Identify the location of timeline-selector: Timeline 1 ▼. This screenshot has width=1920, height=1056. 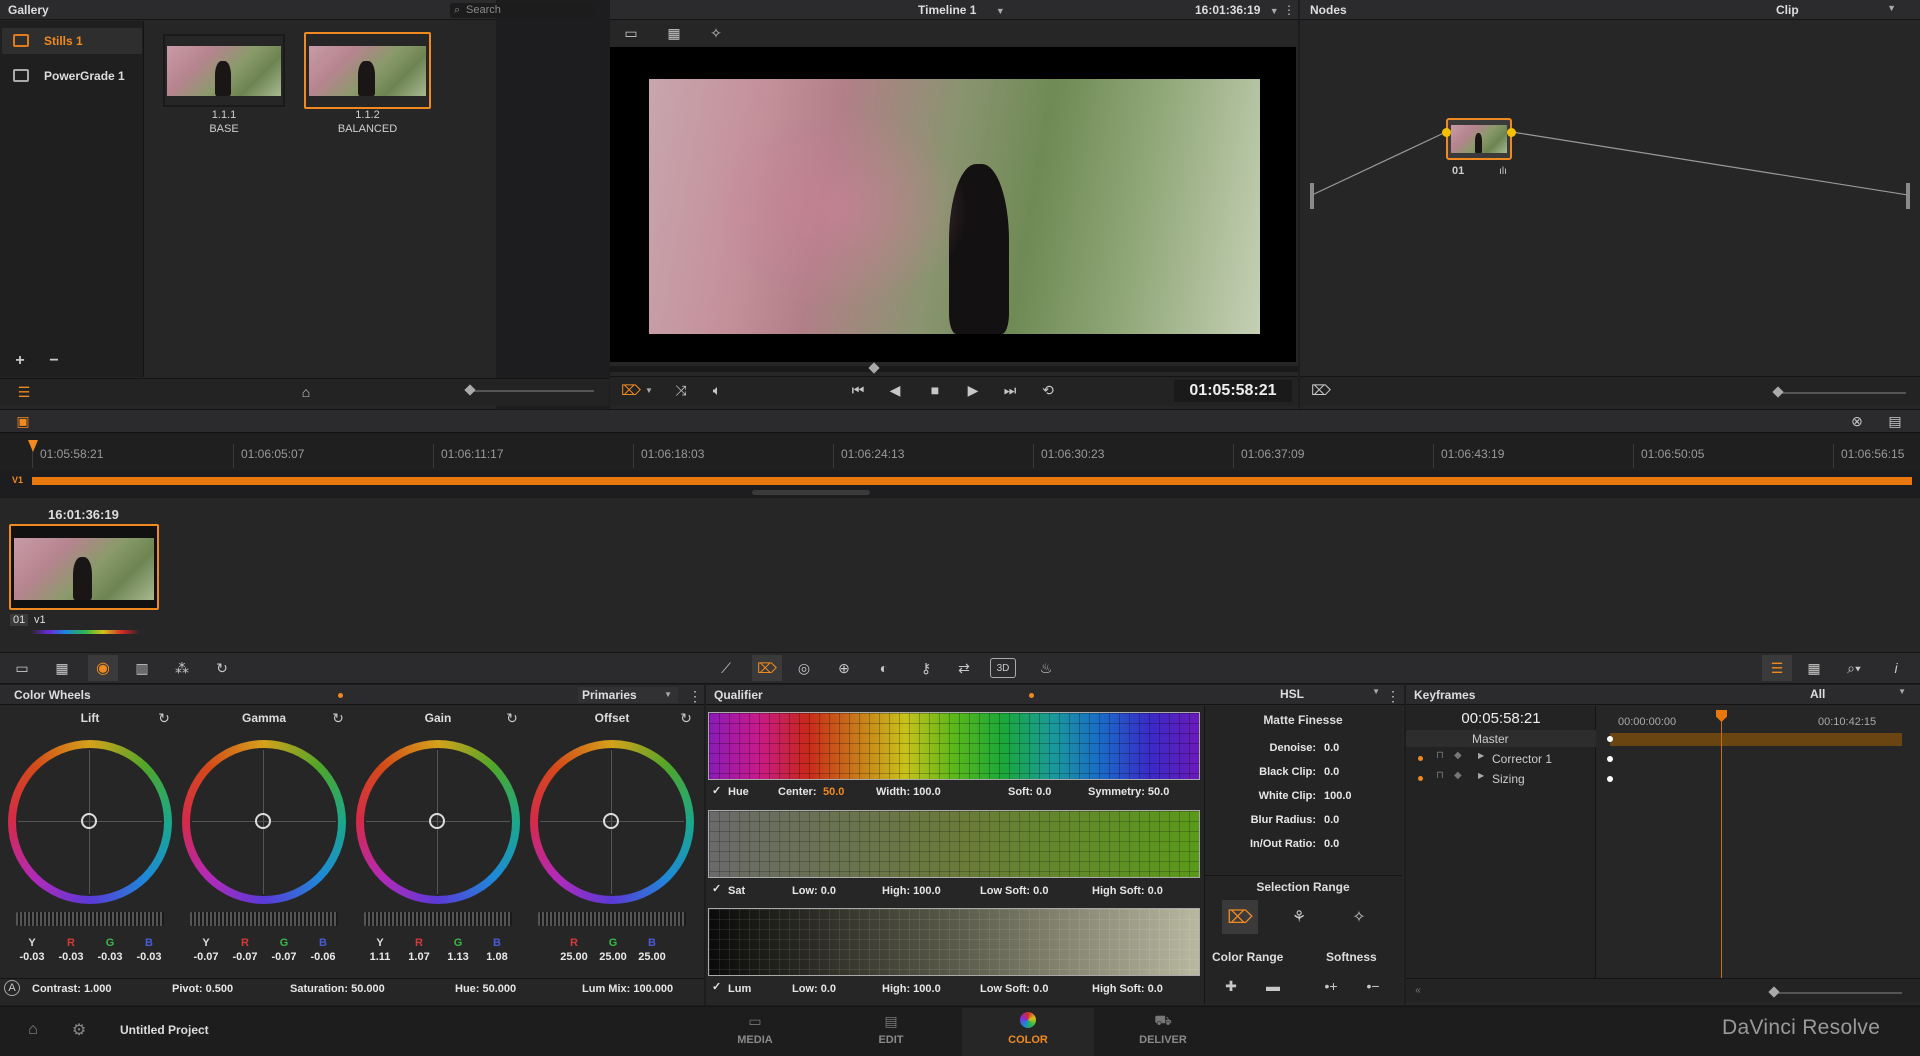
(961, 10).